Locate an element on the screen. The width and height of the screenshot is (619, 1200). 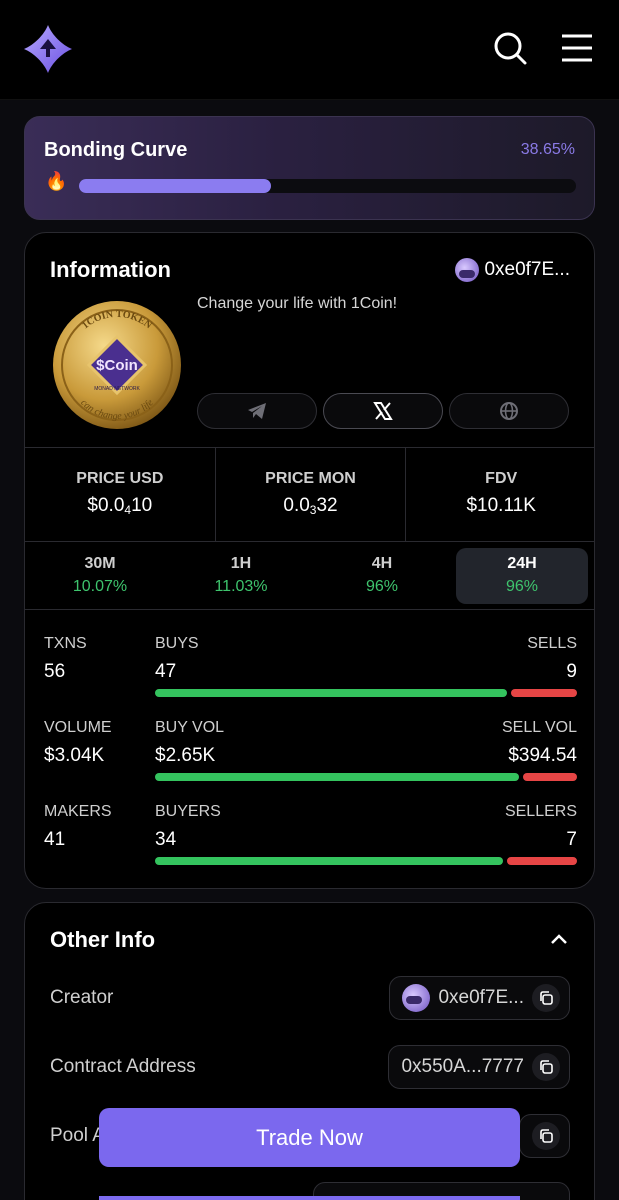
tab-label: 30M is located at coordinates (100, 563).